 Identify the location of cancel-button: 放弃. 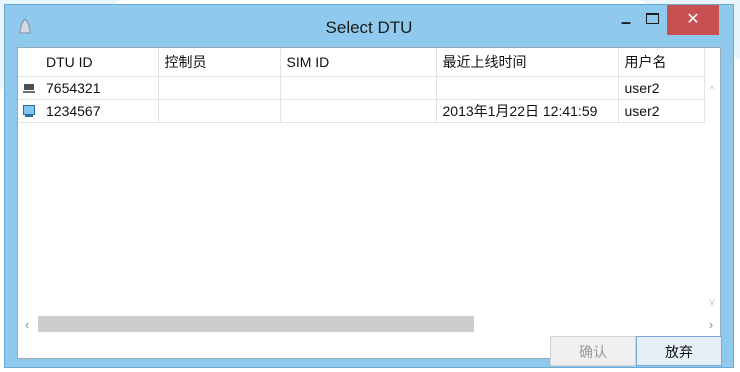
(679, 351).